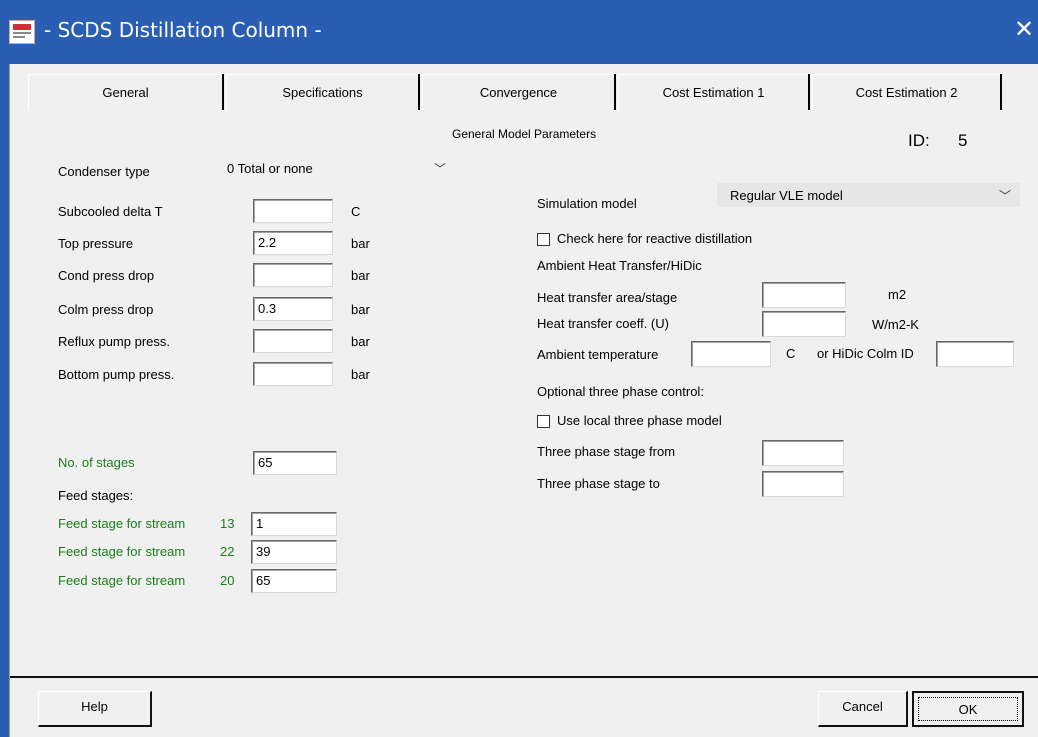  I want to click on cancel-button: Cancel, so click(863, 709).